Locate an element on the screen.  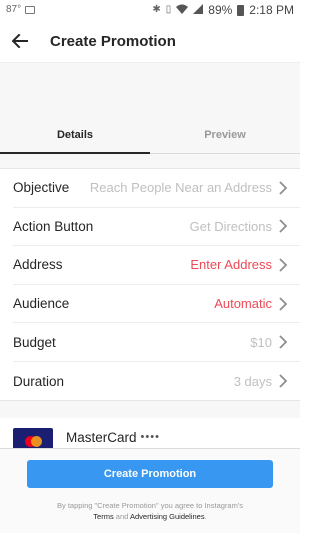
audience-label: Audience is located at coordinates (41, 304).